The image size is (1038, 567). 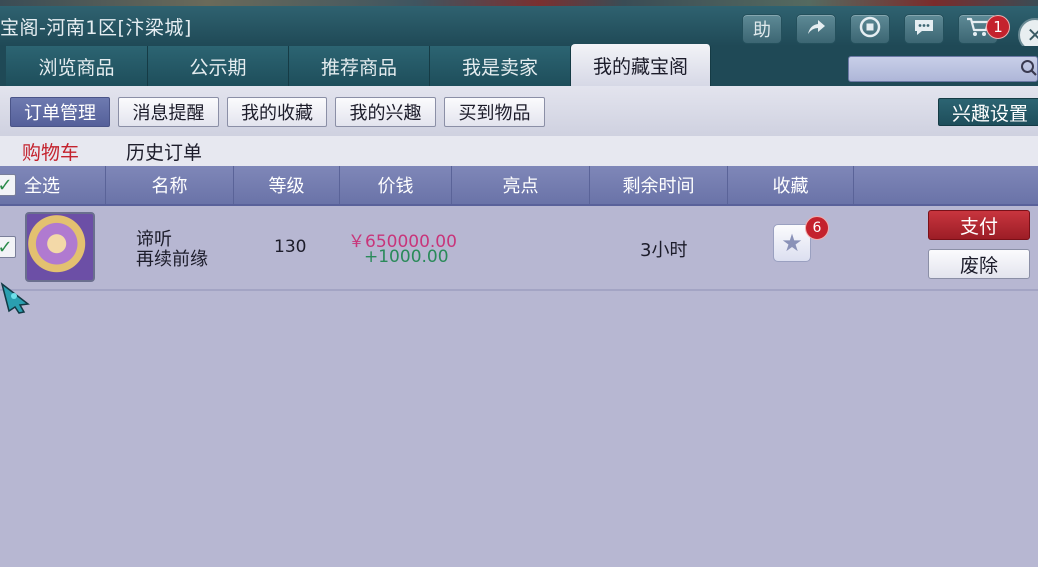 I want to click on row-checkbox: ✓, so click(x=8, y=247).